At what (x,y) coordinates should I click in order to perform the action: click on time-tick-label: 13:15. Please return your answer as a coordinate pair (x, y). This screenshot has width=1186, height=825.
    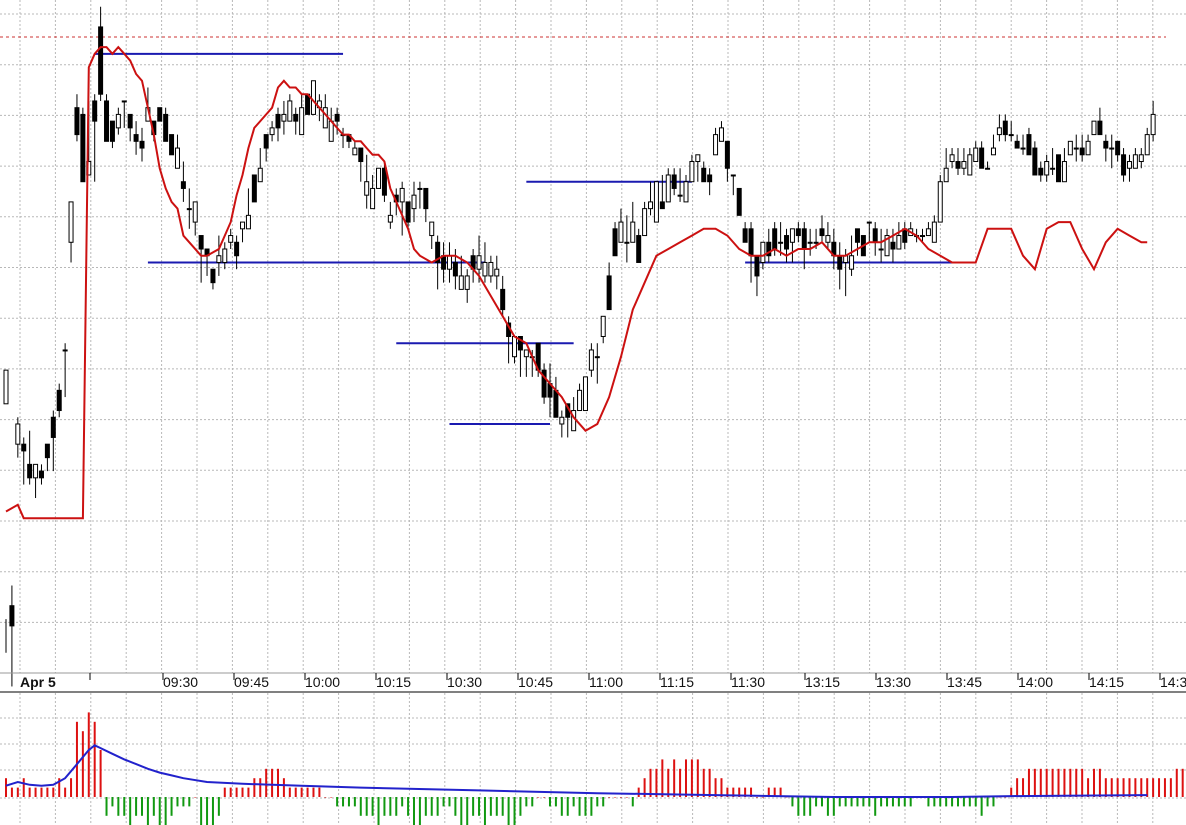
    Looking at the image, I should click on (822, 682).